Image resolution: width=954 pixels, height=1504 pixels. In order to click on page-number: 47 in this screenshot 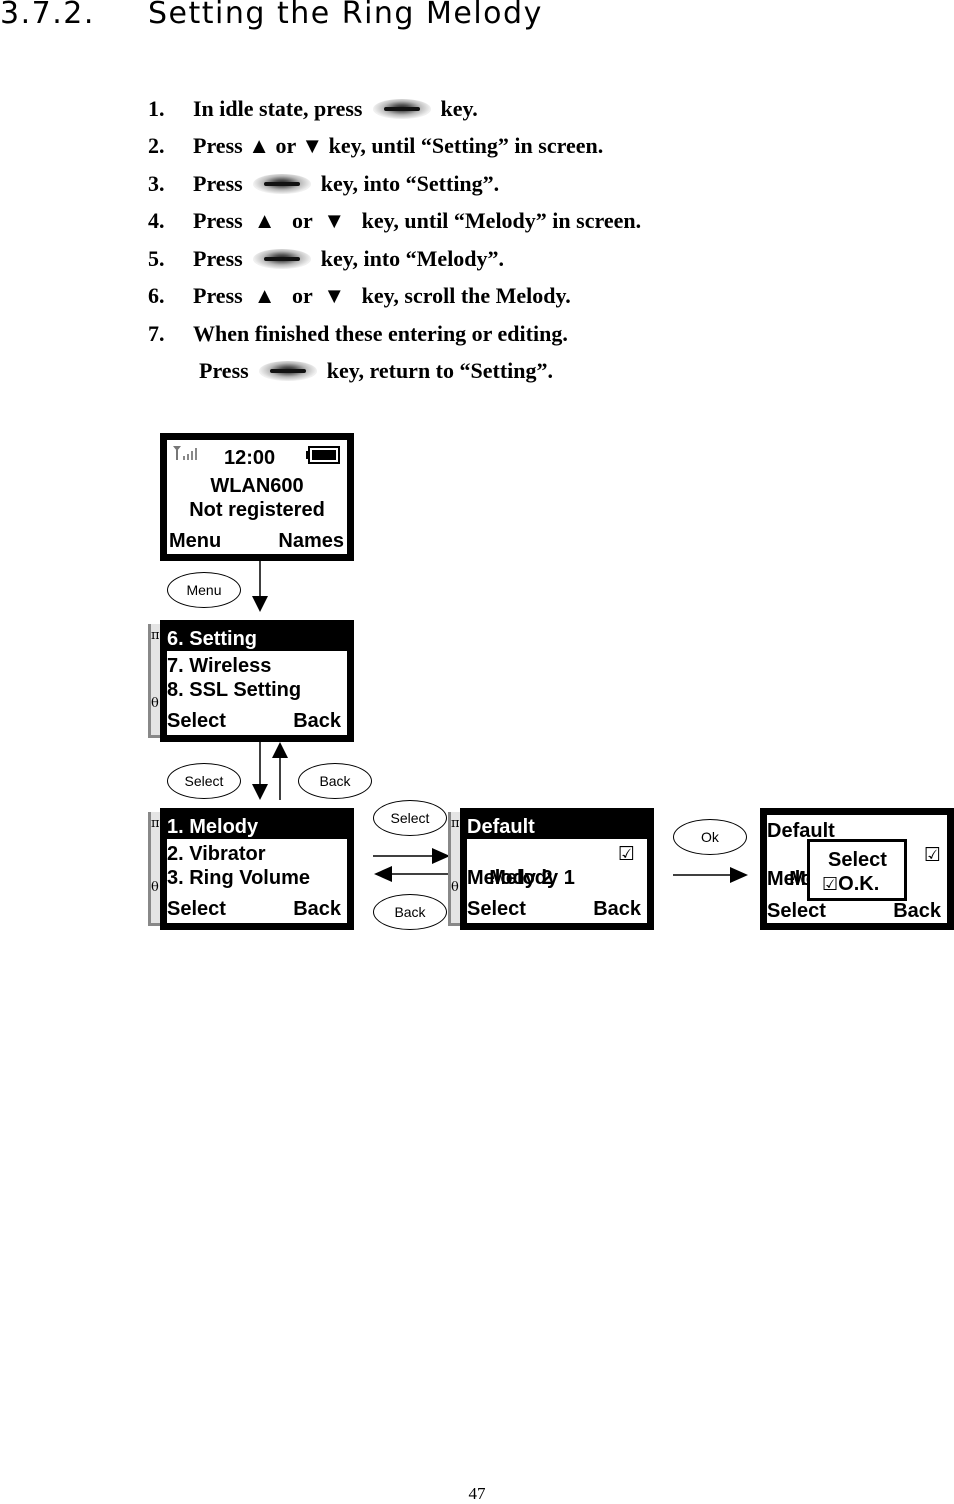, I will do `click(477, 1493)`.